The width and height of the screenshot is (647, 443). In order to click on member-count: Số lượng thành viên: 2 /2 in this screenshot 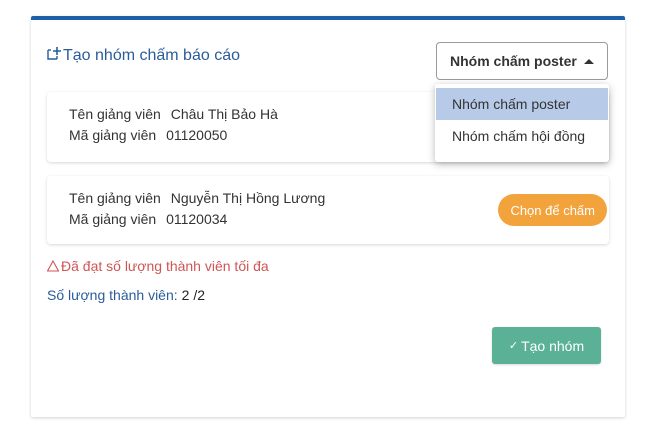, I will do `click(126, 295)`.